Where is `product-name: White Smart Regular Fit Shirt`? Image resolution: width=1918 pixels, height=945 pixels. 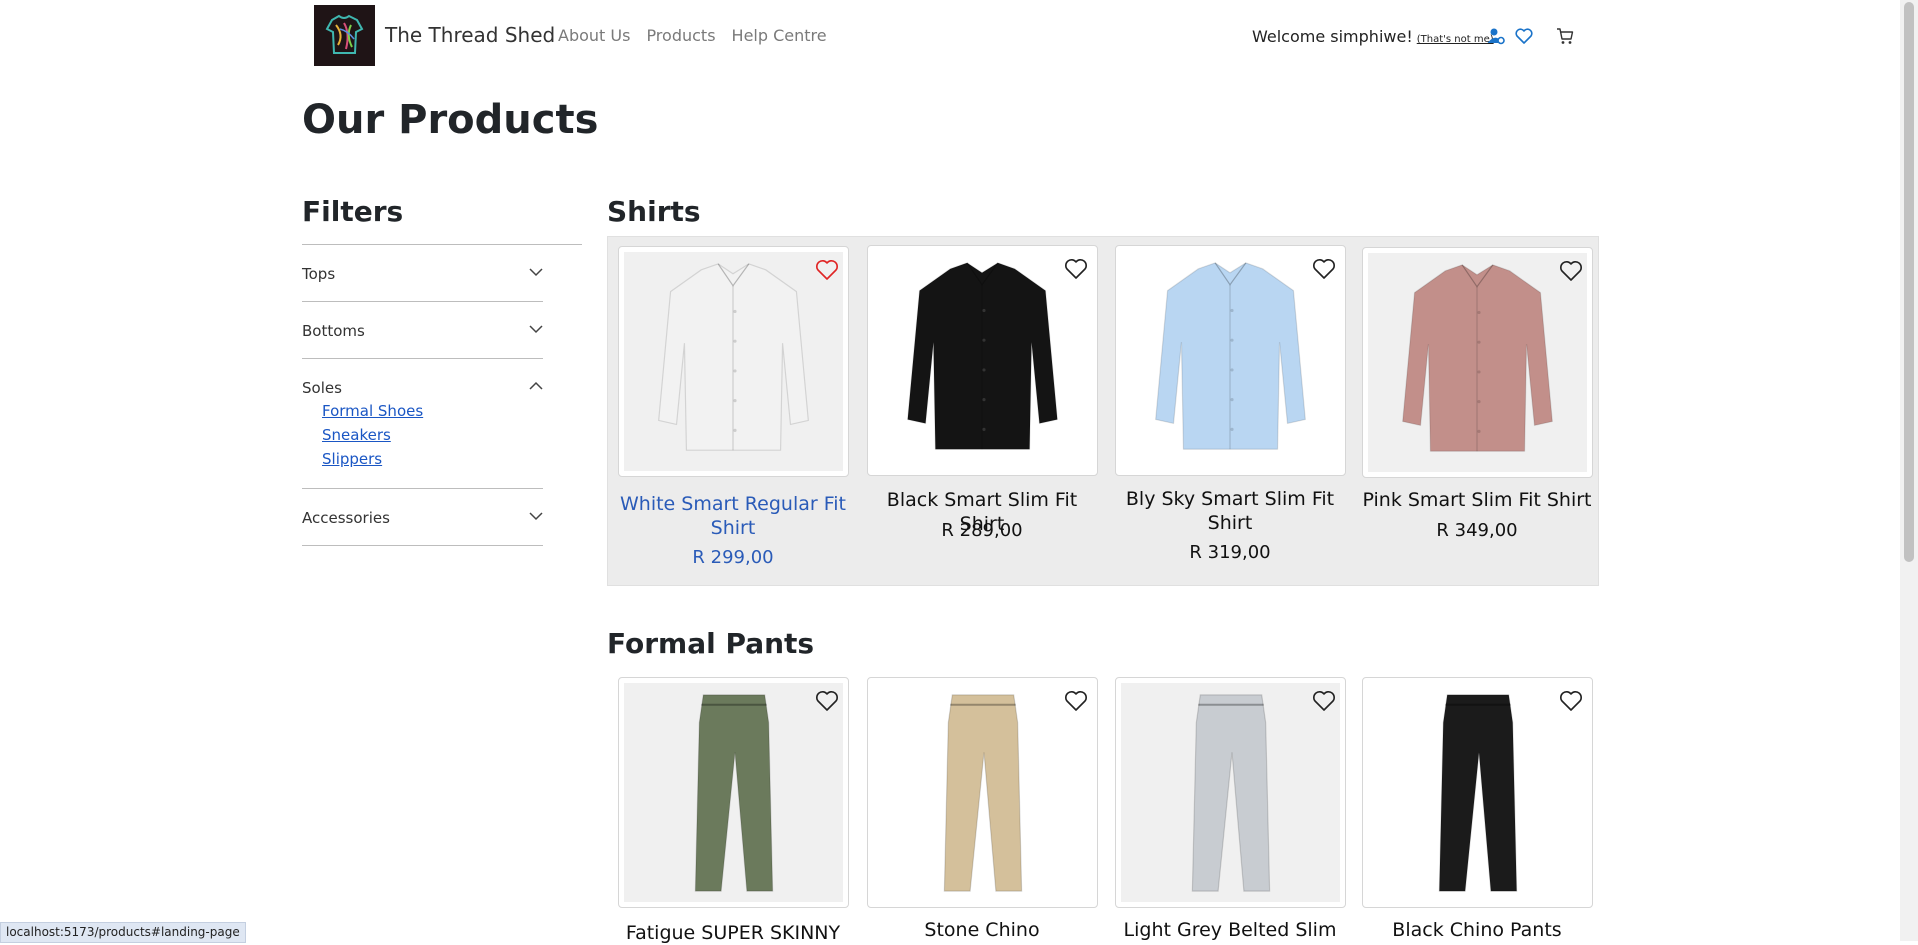 product-name: White Smart Regular Fit Shirt is located at coordinates (733, 516).